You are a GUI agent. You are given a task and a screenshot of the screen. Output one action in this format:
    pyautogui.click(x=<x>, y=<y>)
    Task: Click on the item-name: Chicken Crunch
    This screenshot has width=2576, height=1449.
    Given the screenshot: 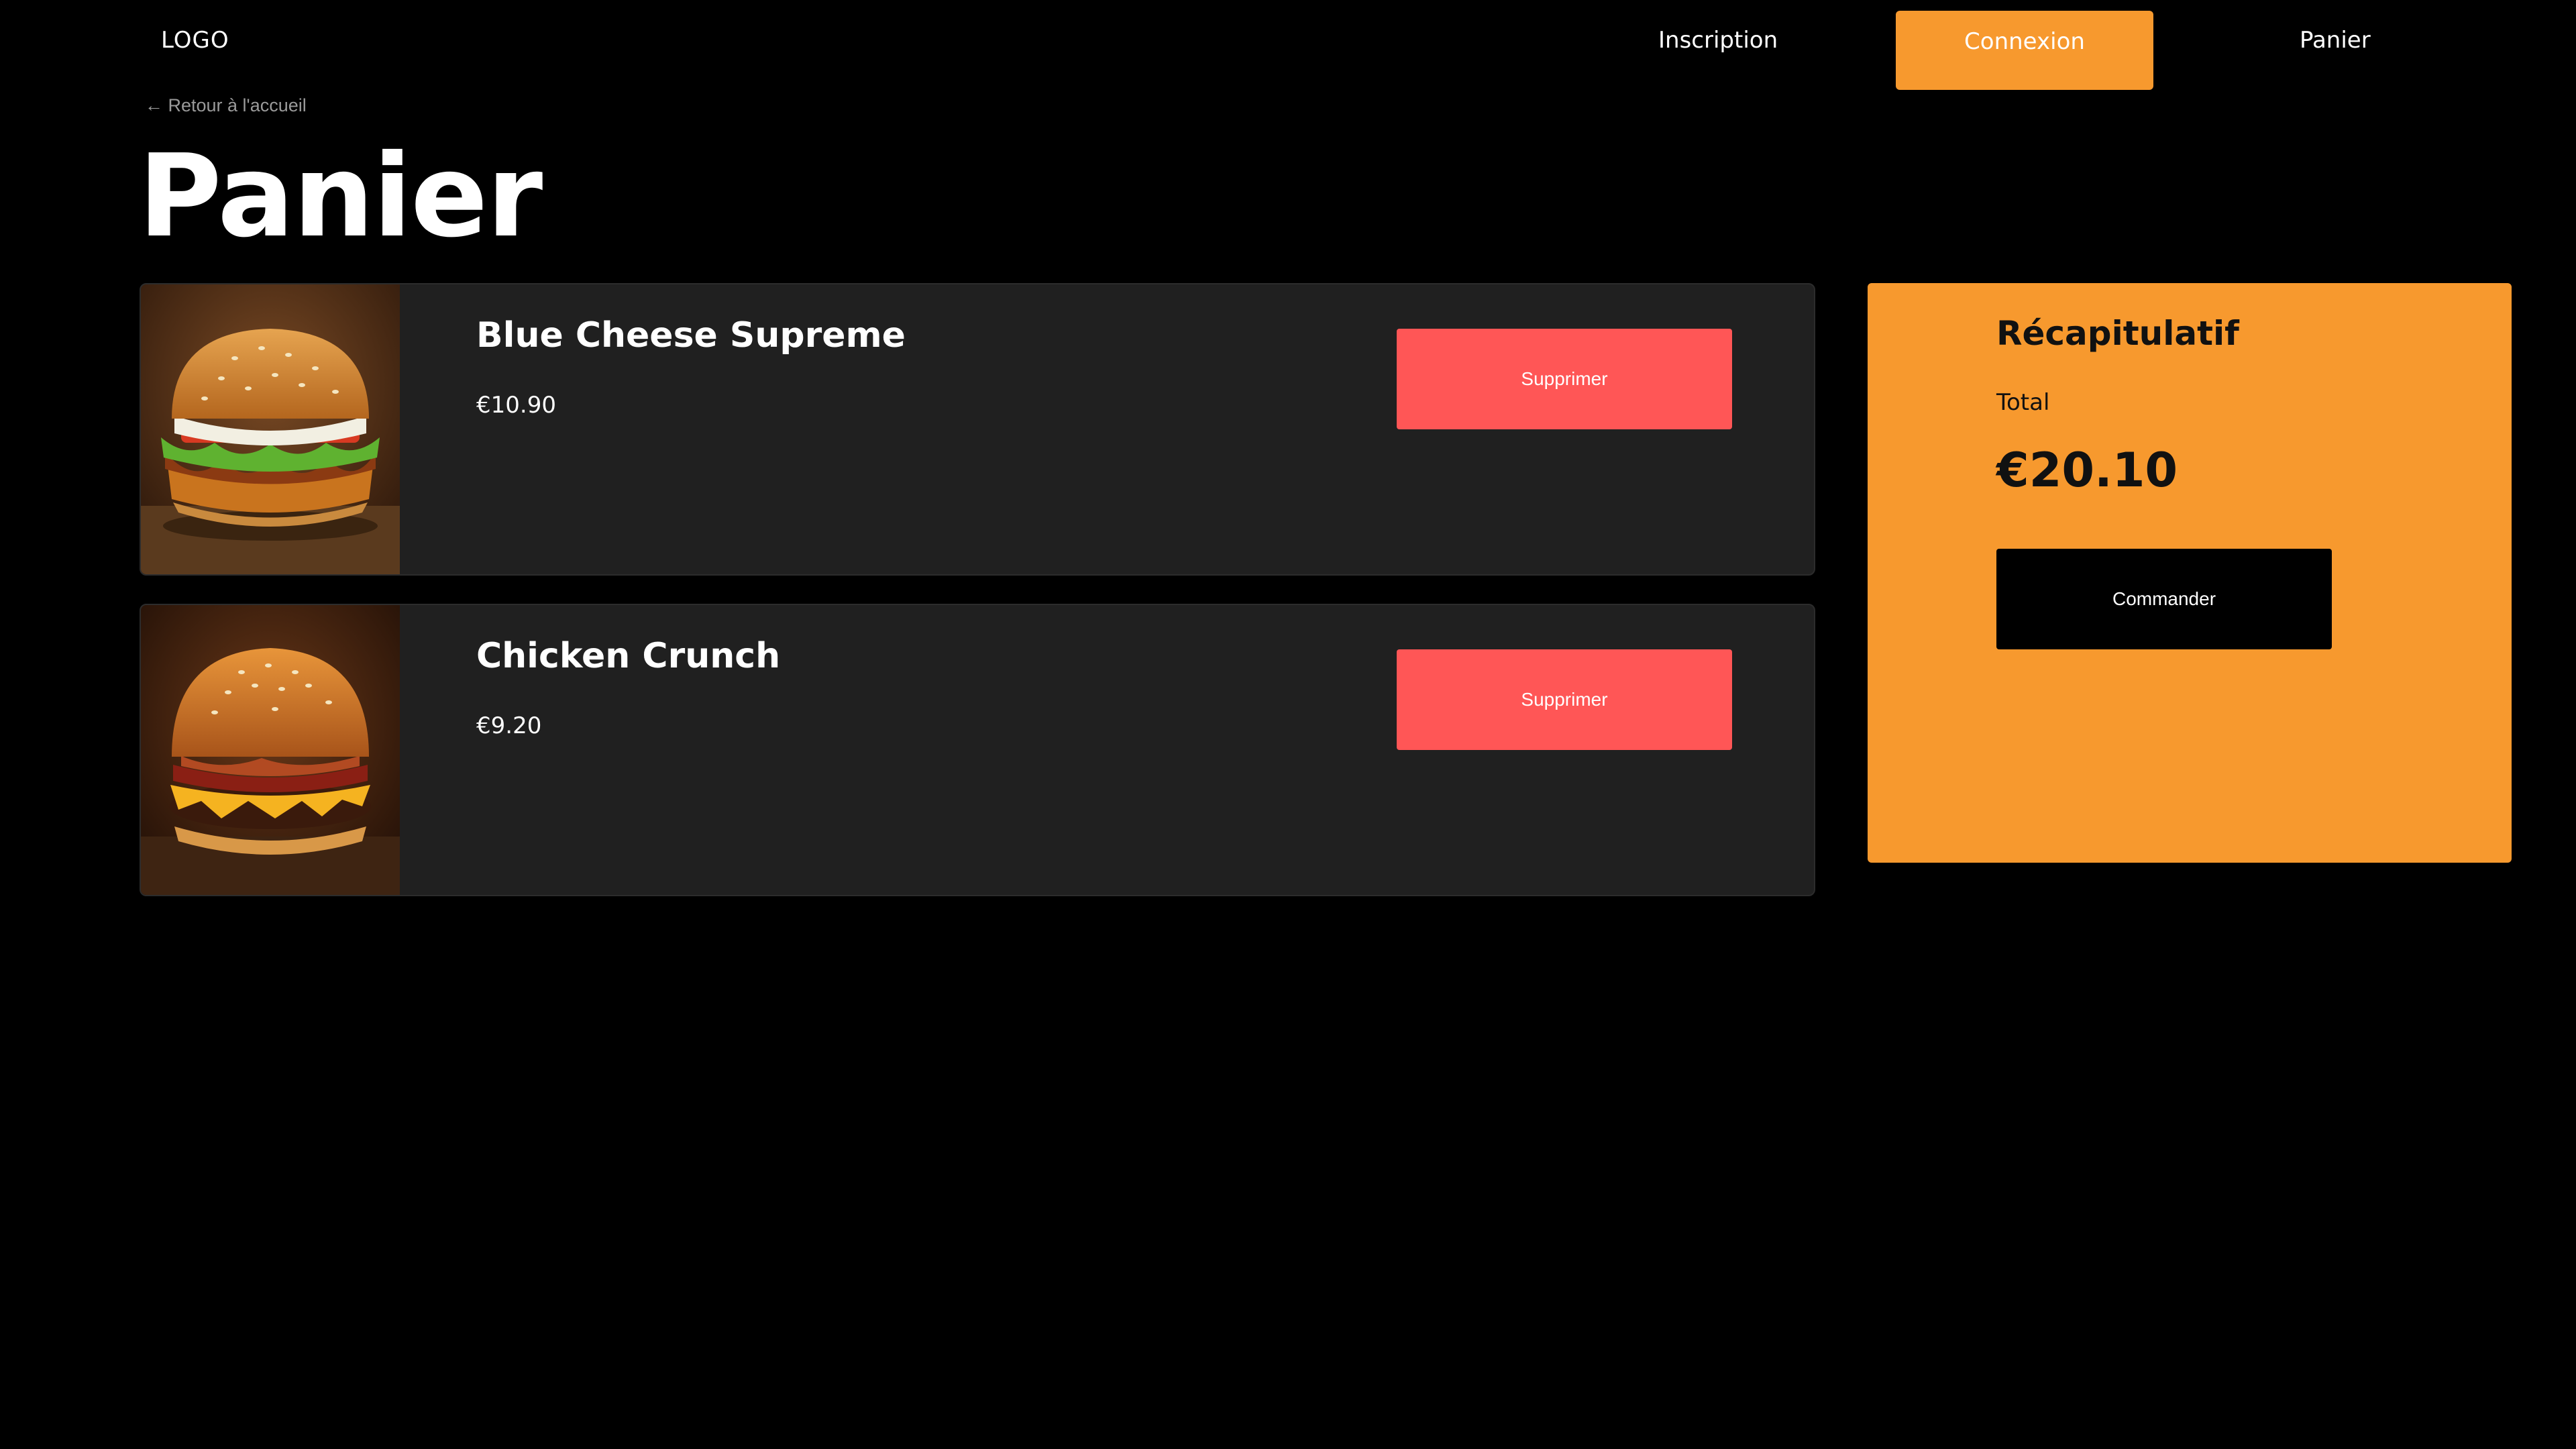 What is the action you would take?
    pyautogui.click(x=628, y=656)
    